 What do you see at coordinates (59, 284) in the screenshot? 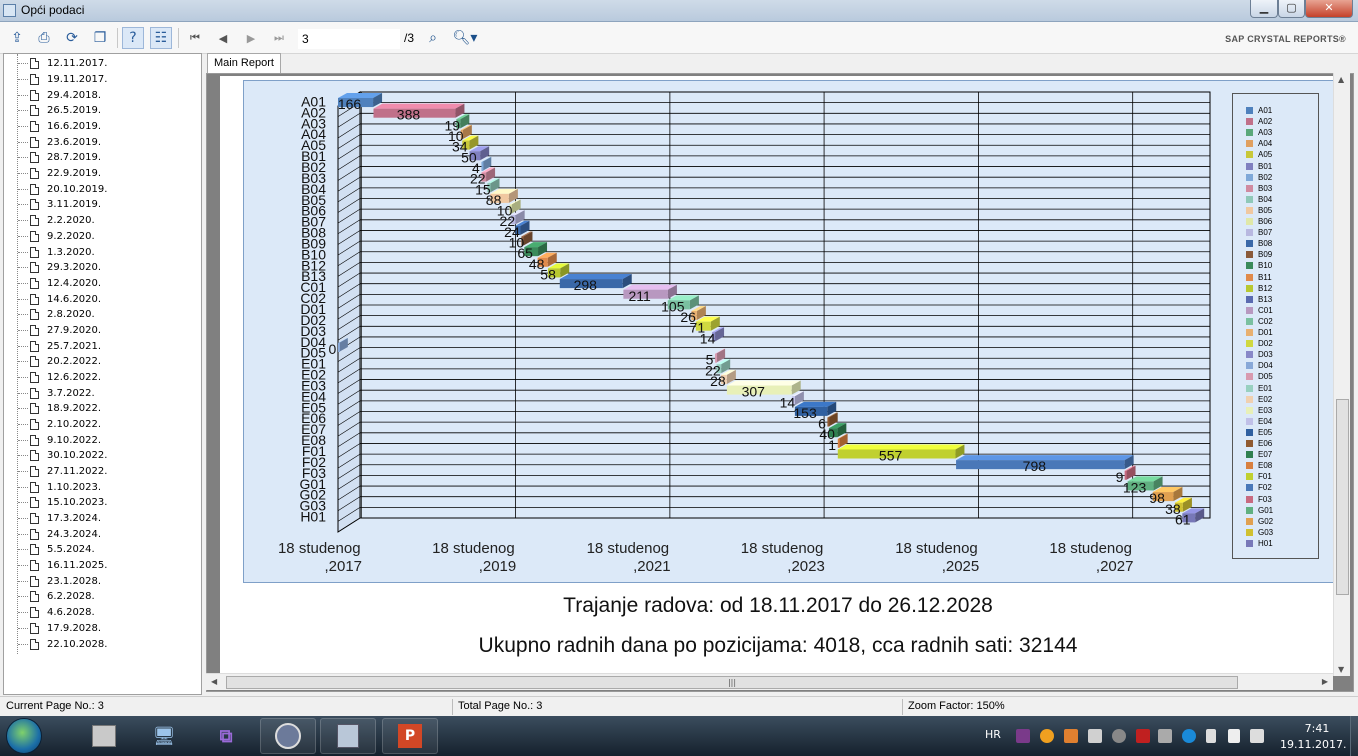
I see `tree-item: 12.4.2020.` at bounding box center [59, 284].